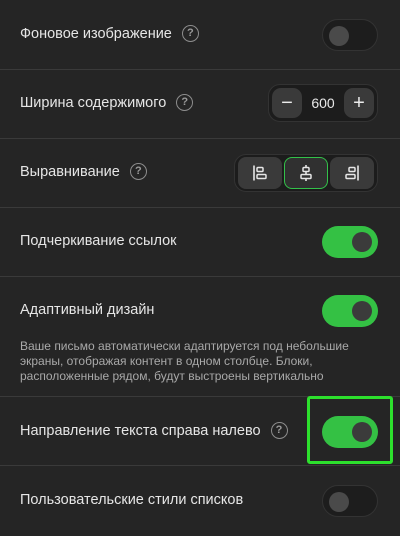 The height and width of the screenshot is (536, 400). What do you see at coordinates (96, 33) in the screenshot?
I see `background-image-label: Фоновое изображение` at bounding box center [96, 33].